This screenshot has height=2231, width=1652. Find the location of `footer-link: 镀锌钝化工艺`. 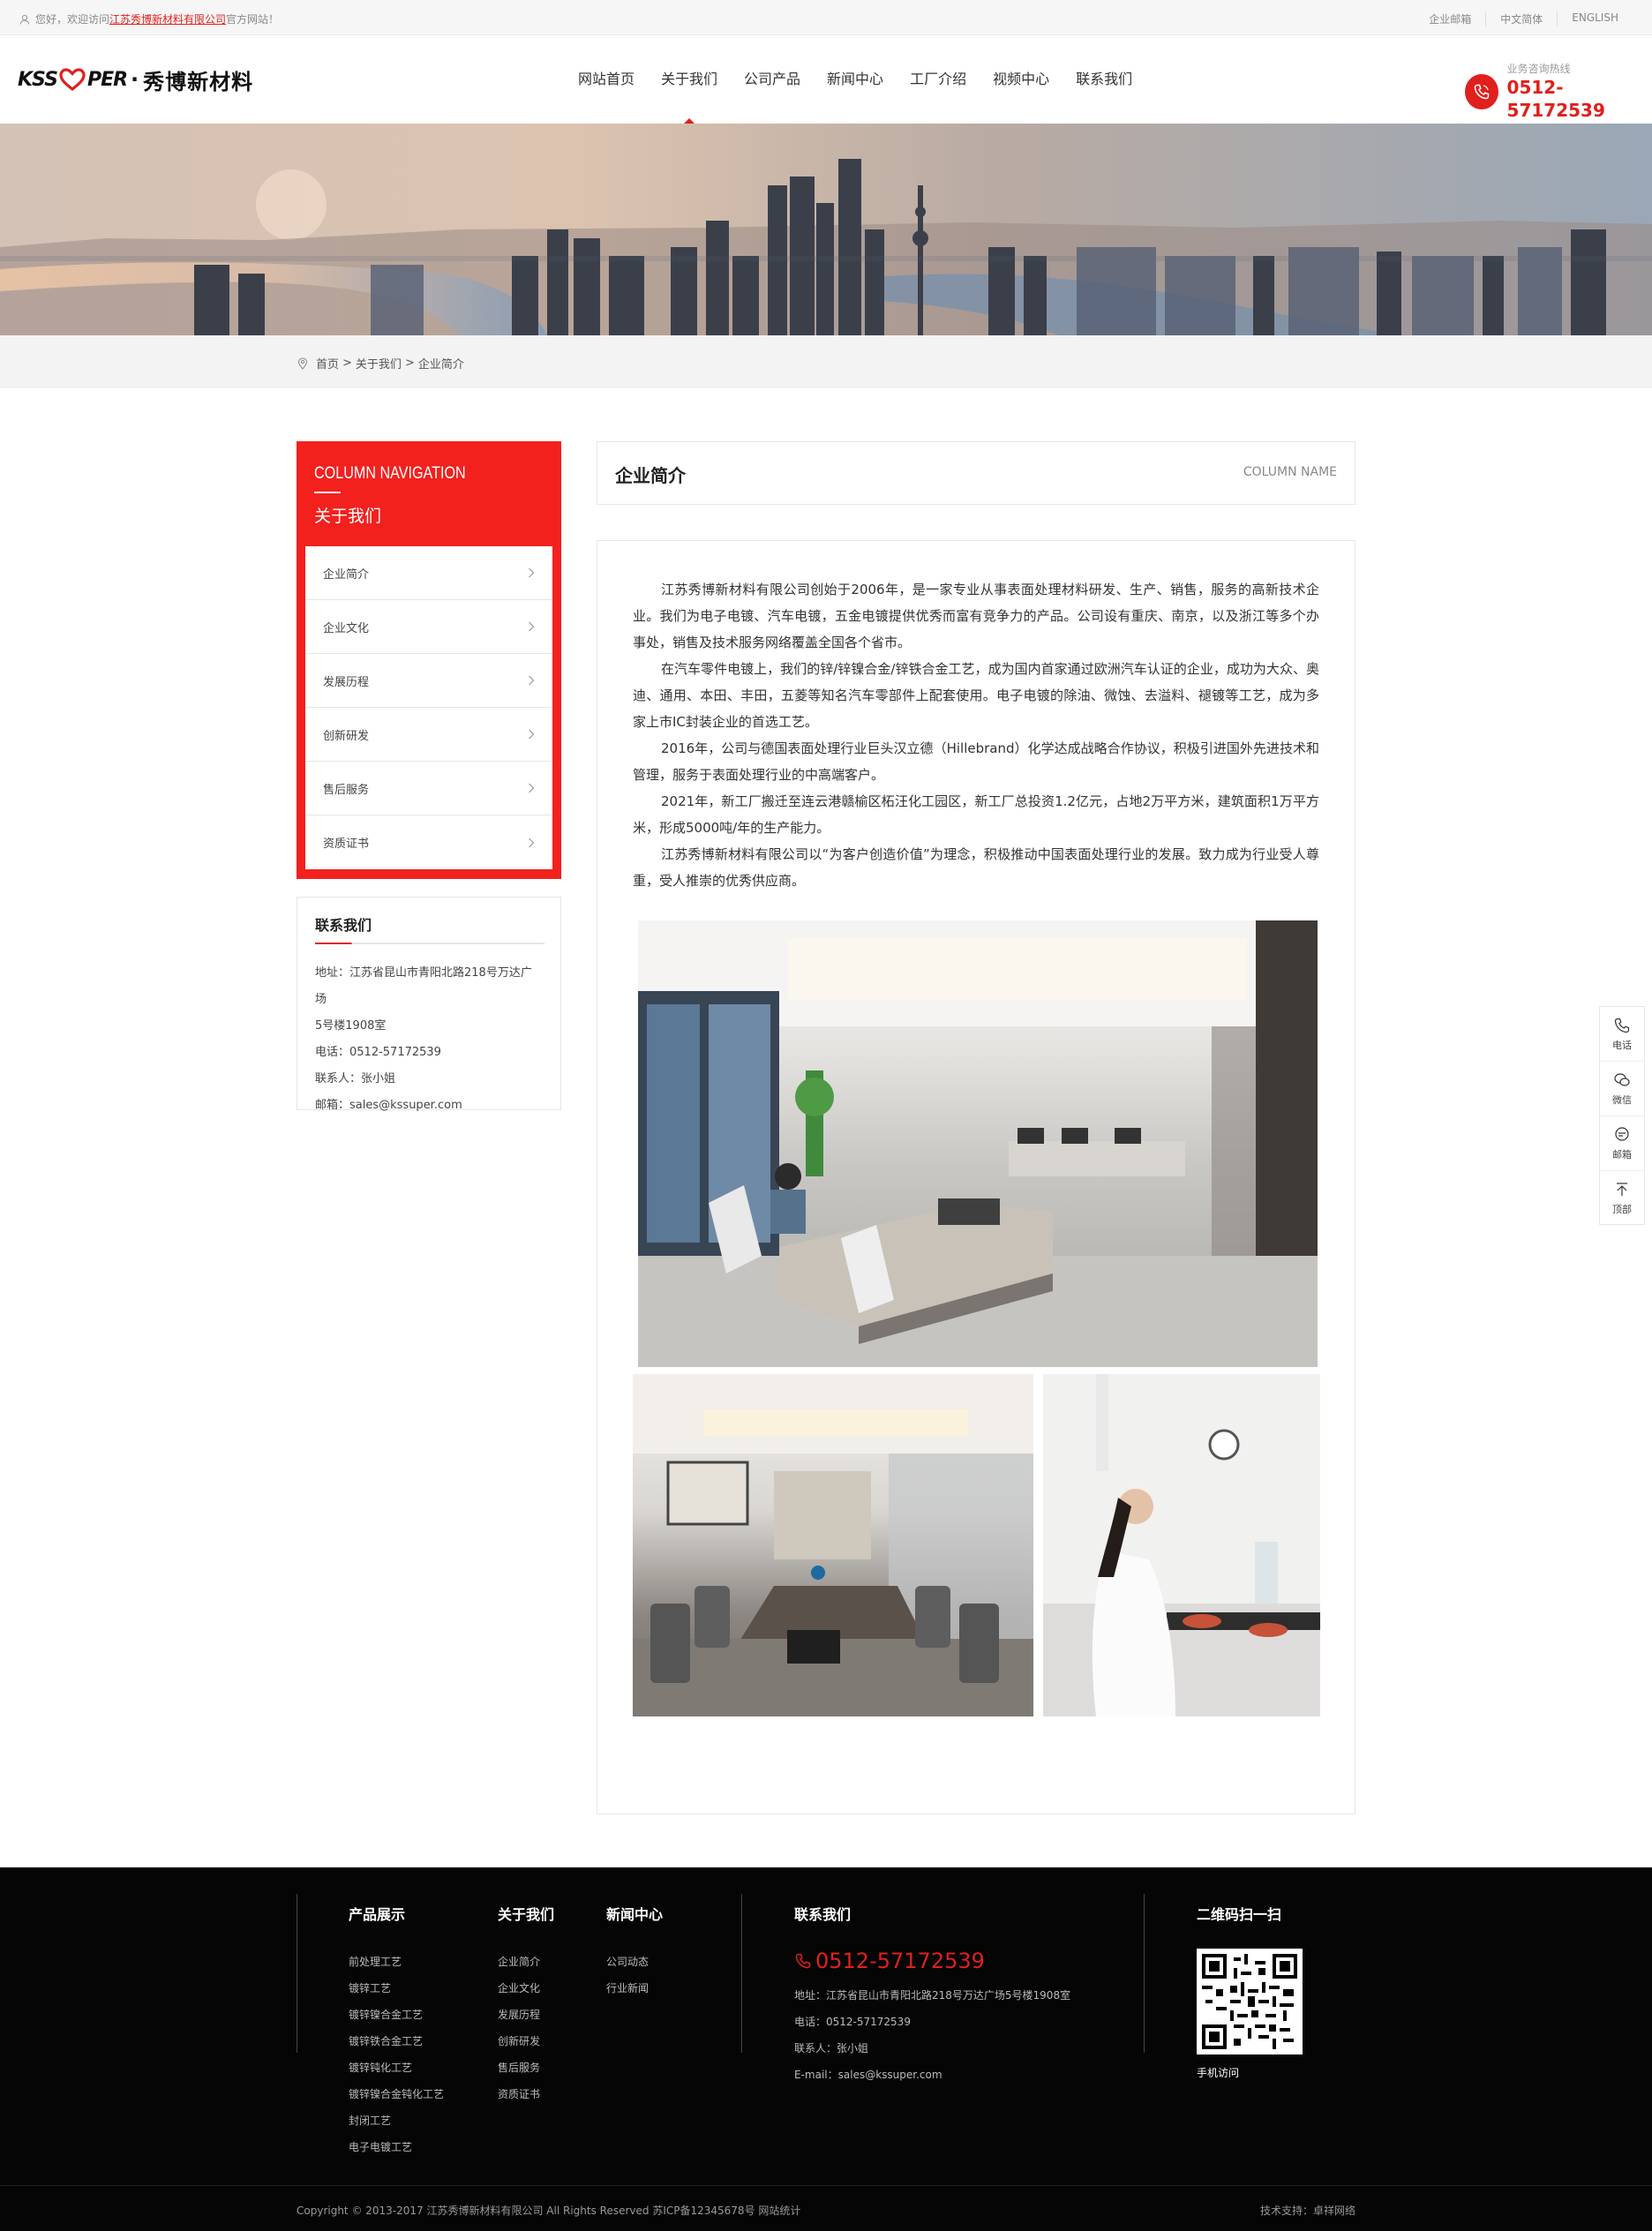

footer-link: 镀锌钝化工艺 is located at coordinates (396, 2067).